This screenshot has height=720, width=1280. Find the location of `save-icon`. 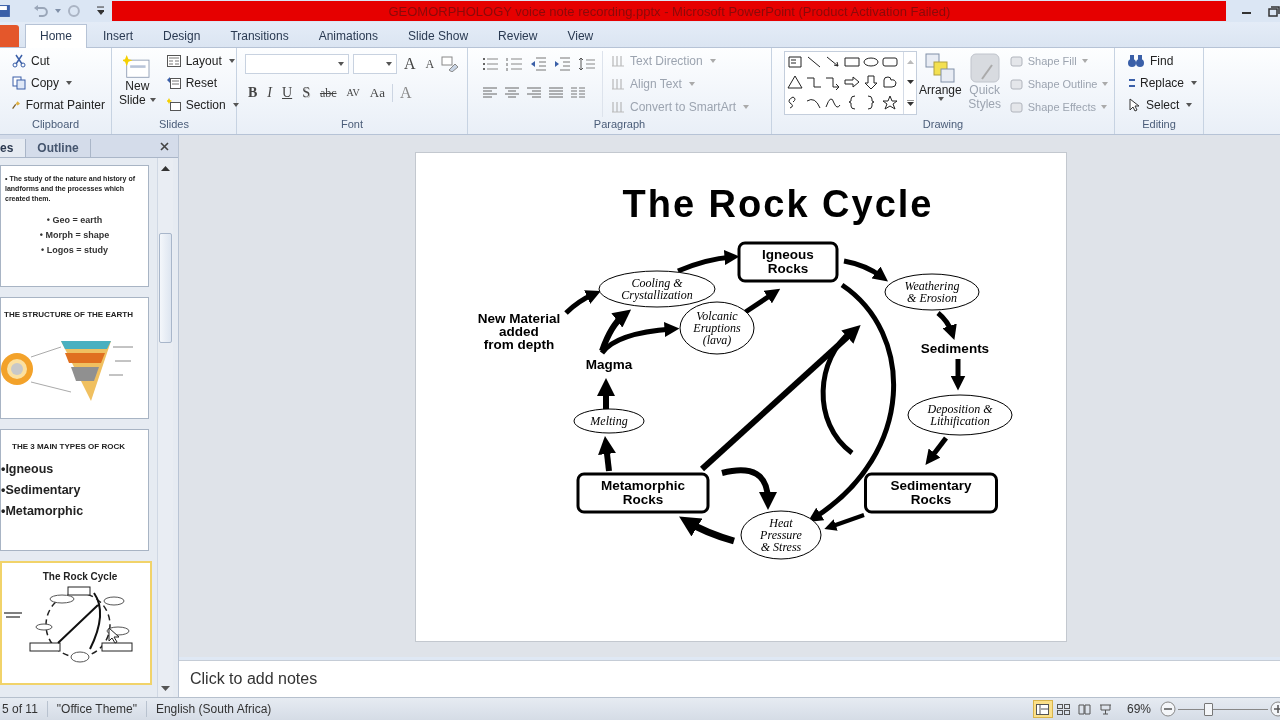

save-icon is located at coordinates (5, 11).